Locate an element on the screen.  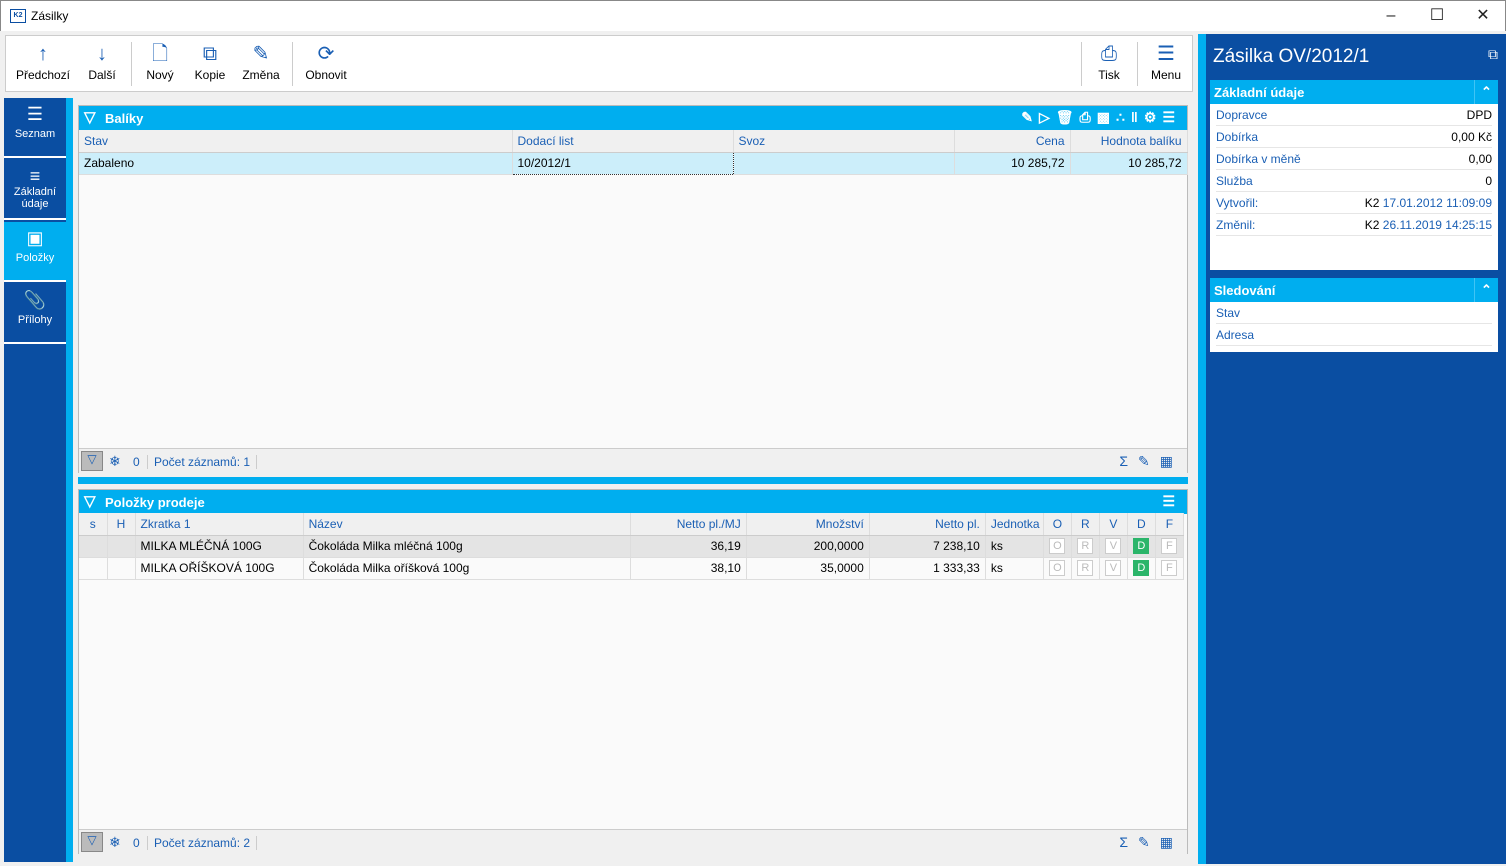
sidebar-item-prilohy: 📎 Přílohy is located at coordinates (35, 314).